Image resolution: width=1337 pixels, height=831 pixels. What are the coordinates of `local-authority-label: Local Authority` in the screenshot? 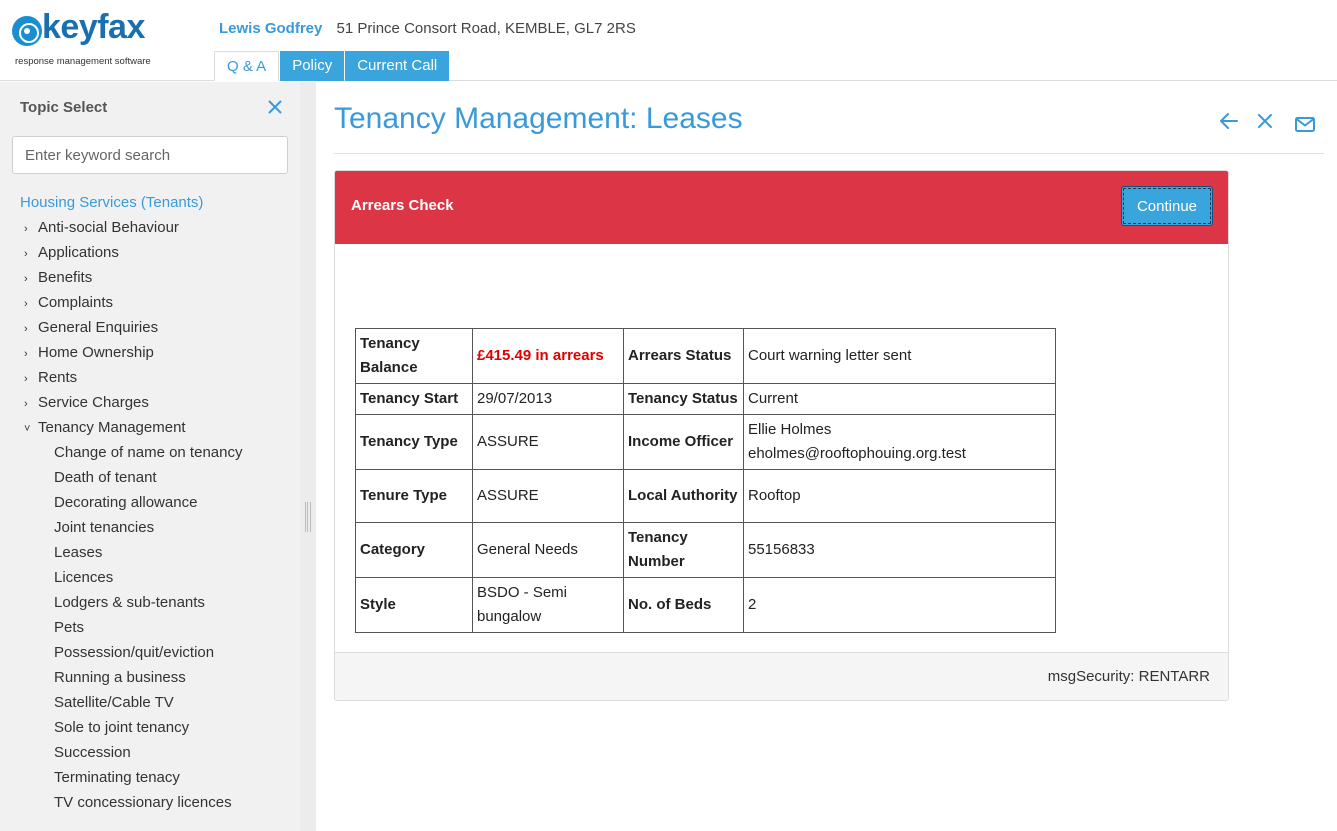 It's located at (683, 496).